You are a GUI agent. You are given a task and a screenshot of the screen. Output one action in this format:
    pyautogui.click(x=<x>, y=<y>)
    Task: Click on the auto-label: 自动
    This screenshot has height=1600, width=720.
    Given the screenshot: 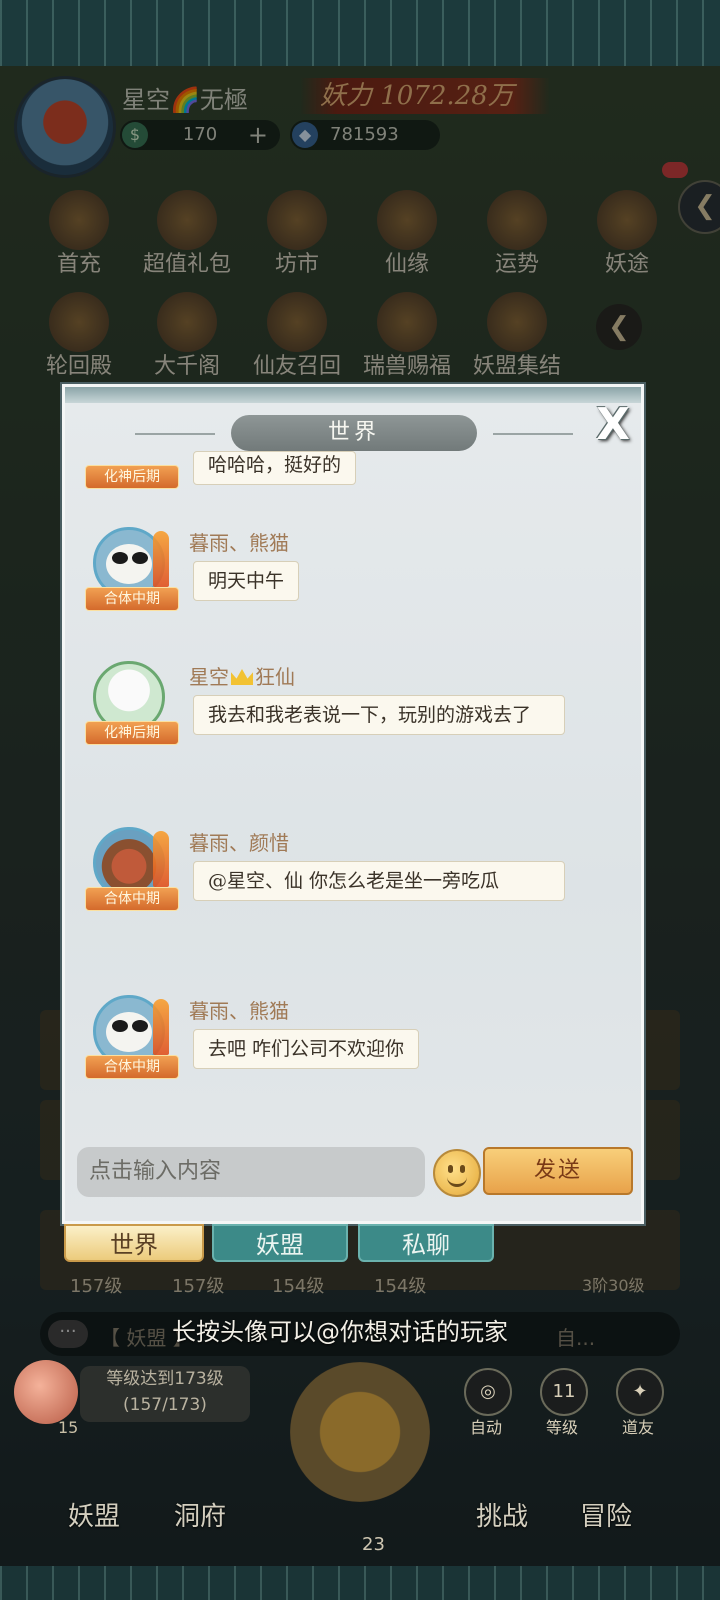 What is the action you would take?
    pyautogui.click(x=485, y=1427)
    